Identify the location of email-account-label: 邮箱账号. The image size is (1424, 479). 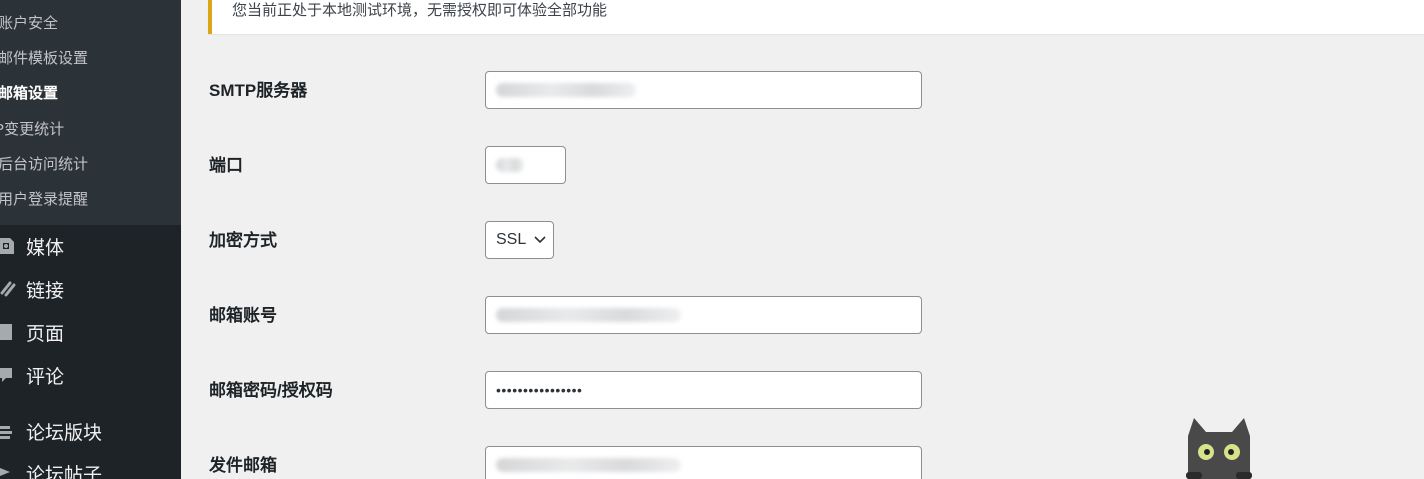
(243, 315).